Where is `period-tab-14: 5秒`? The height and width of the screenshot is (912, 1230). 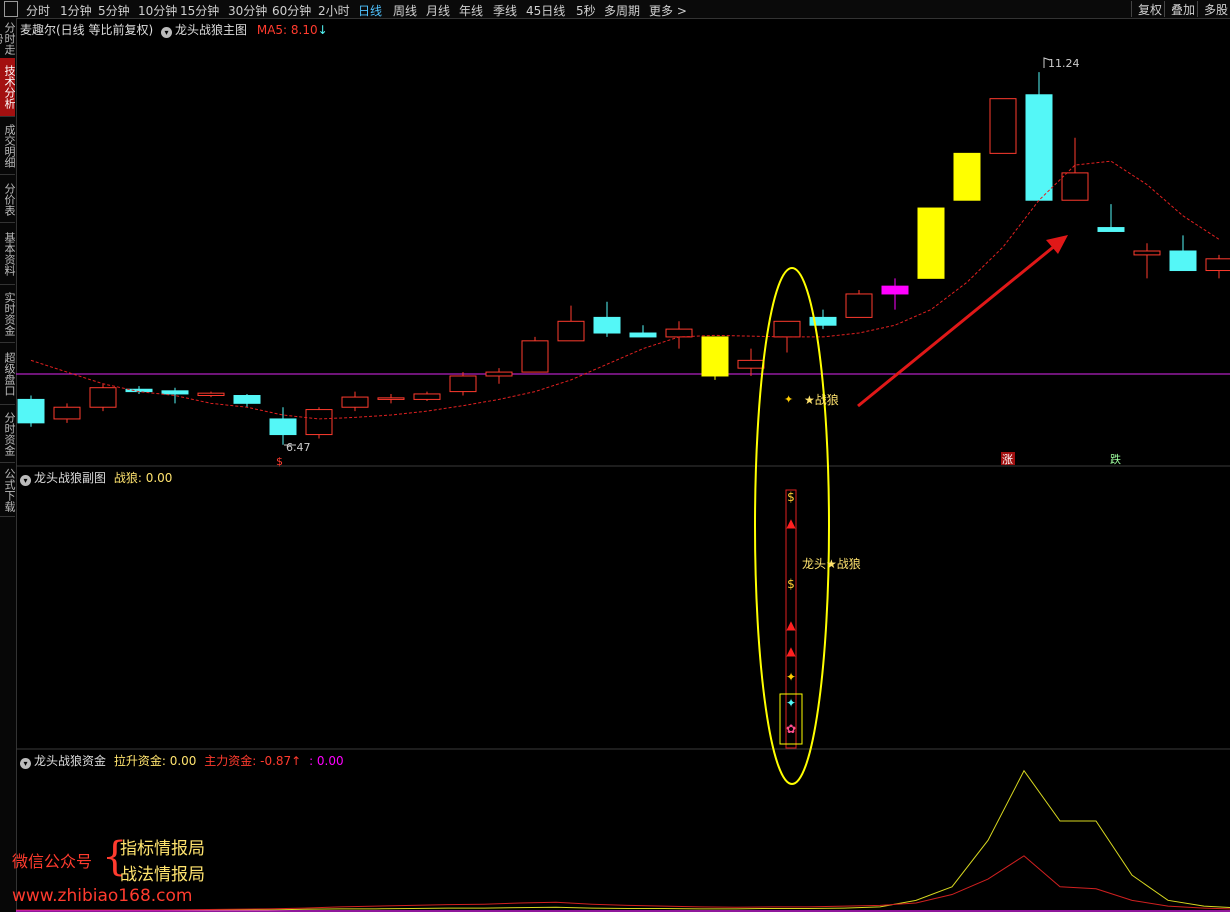
period-tab-14: 5秒 is located at coordinates (586, 10).